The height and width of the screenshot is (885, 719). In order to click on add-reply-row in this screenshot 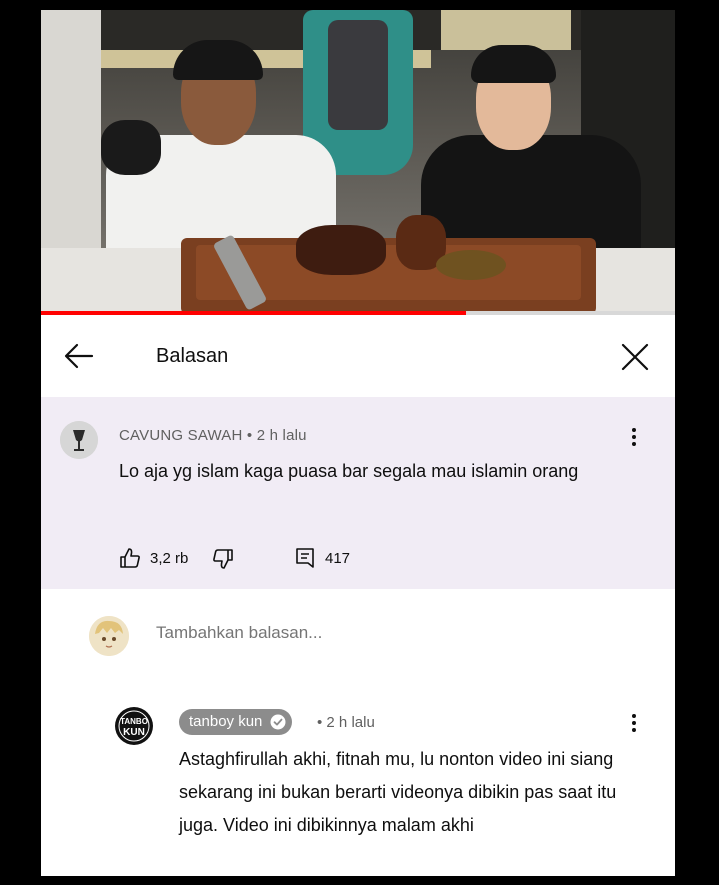, I will do `click(358, 635)`.